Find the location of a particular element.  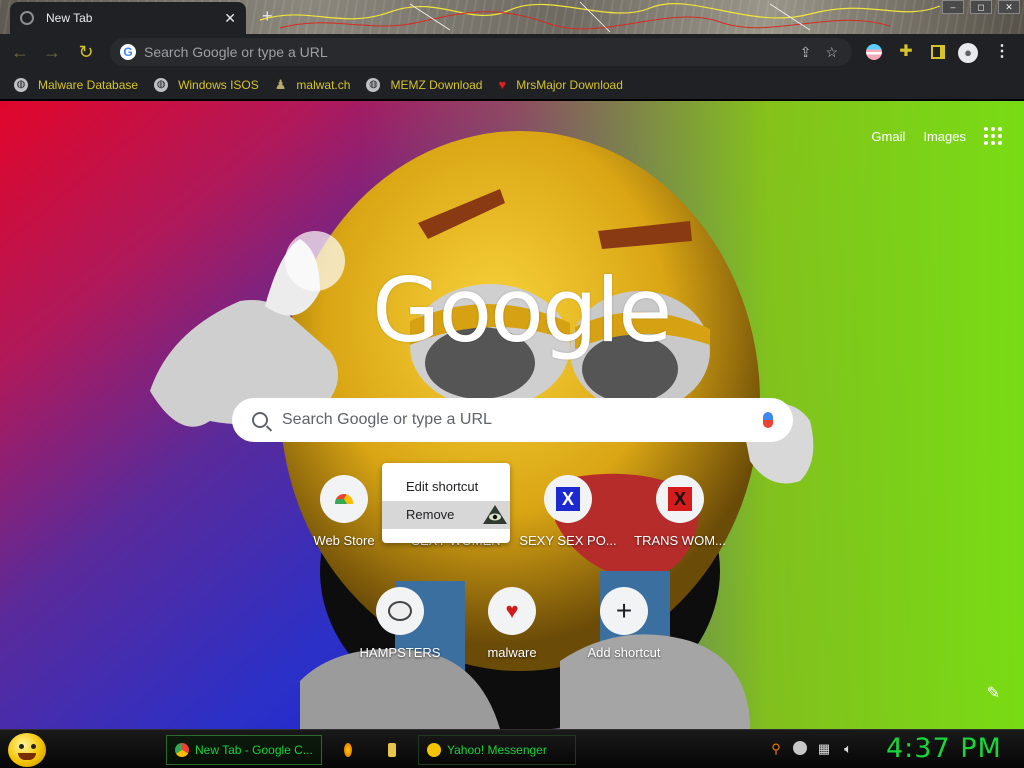

search-box: Search Google or type a URL is located at coordinates (512, 420).